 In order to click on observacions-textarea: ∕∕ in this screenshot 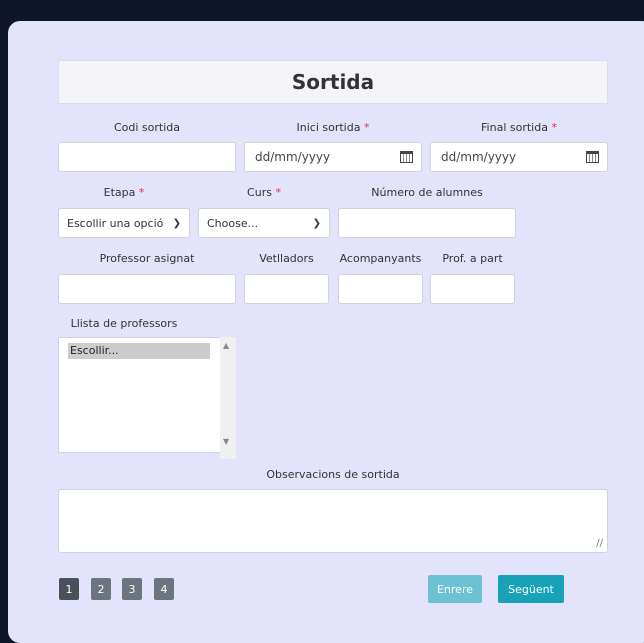, I will do `click(333, 521)`.